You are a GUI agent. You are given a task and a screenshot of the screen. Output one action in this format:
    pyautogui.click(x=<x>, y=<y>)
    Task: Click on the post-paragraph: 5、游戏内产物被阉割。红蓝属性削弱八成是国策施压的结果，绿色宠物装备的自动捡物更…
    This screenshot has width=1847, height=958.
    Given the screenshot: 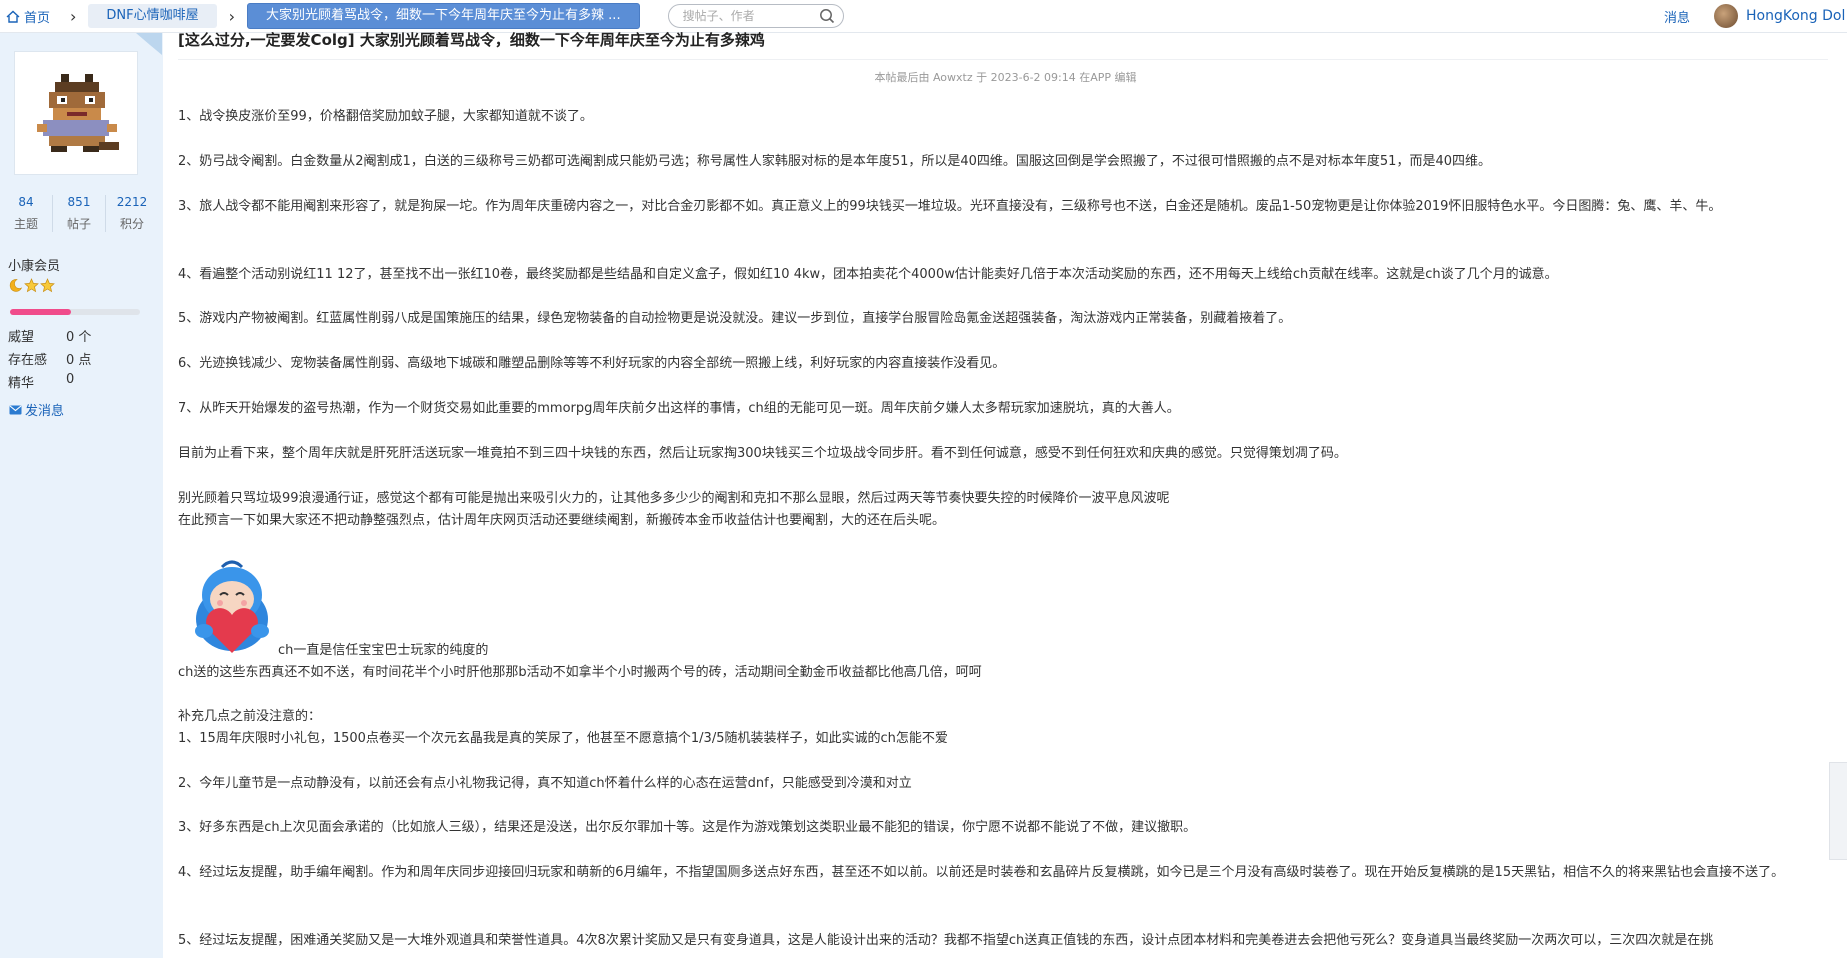 What is the action you would take?
    pyautogui.click(x=735, y=318)
    